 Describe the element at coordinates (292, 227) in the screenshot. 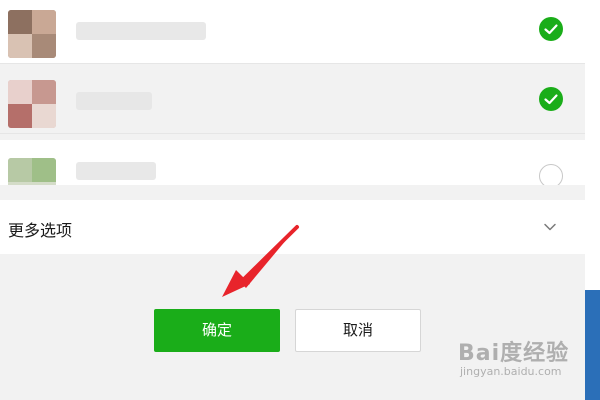

I see `more-options-row: 更多选项` at that location.